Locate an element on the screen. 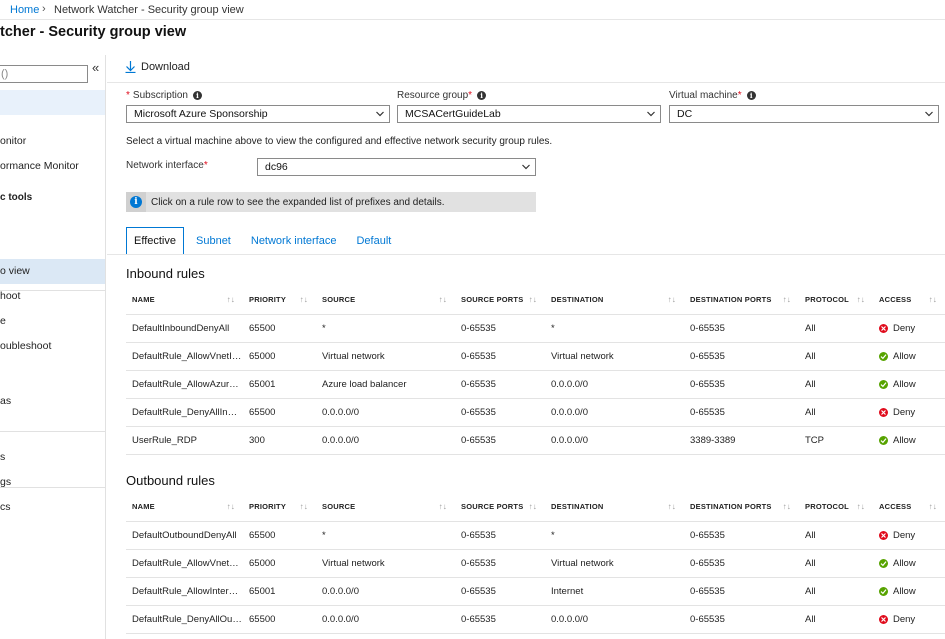  menu-search-input: () is located at coordinates (44, 74).